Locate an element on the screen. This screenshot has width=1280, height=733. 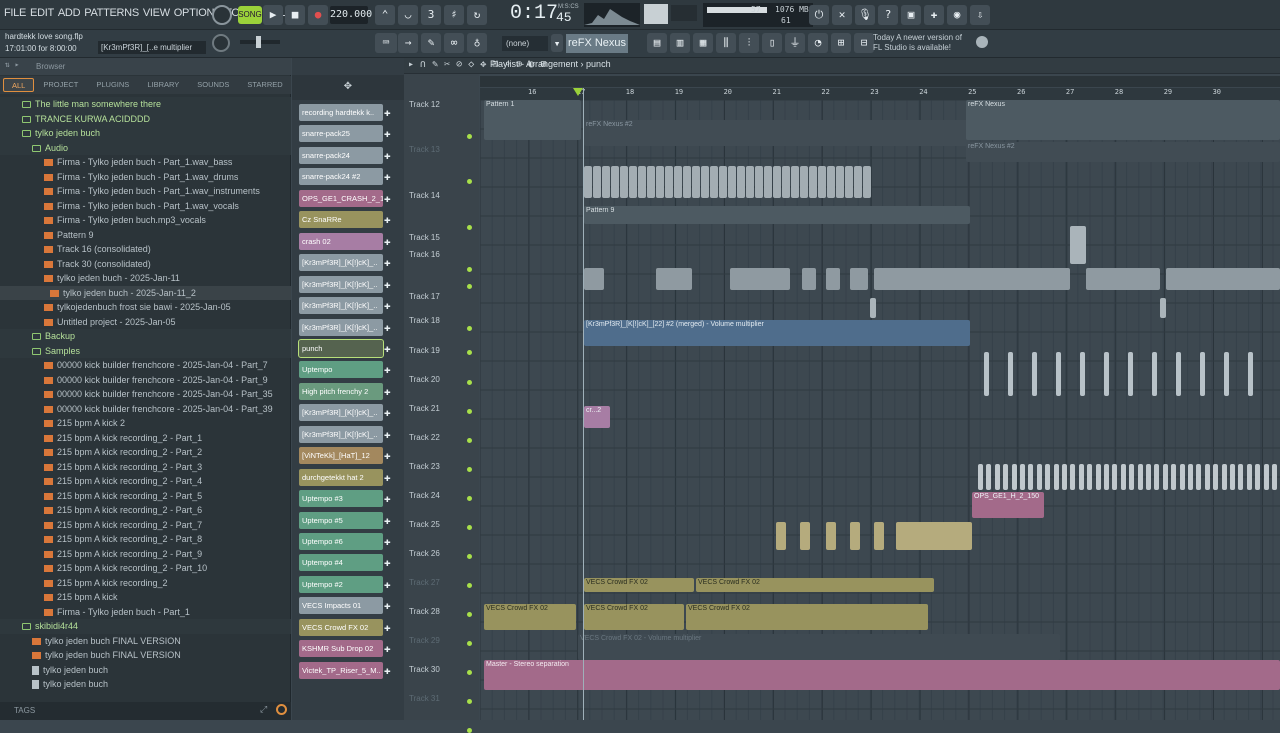
channel-button: VECS Crowd FX 02 is located at coordinates (341, 627).